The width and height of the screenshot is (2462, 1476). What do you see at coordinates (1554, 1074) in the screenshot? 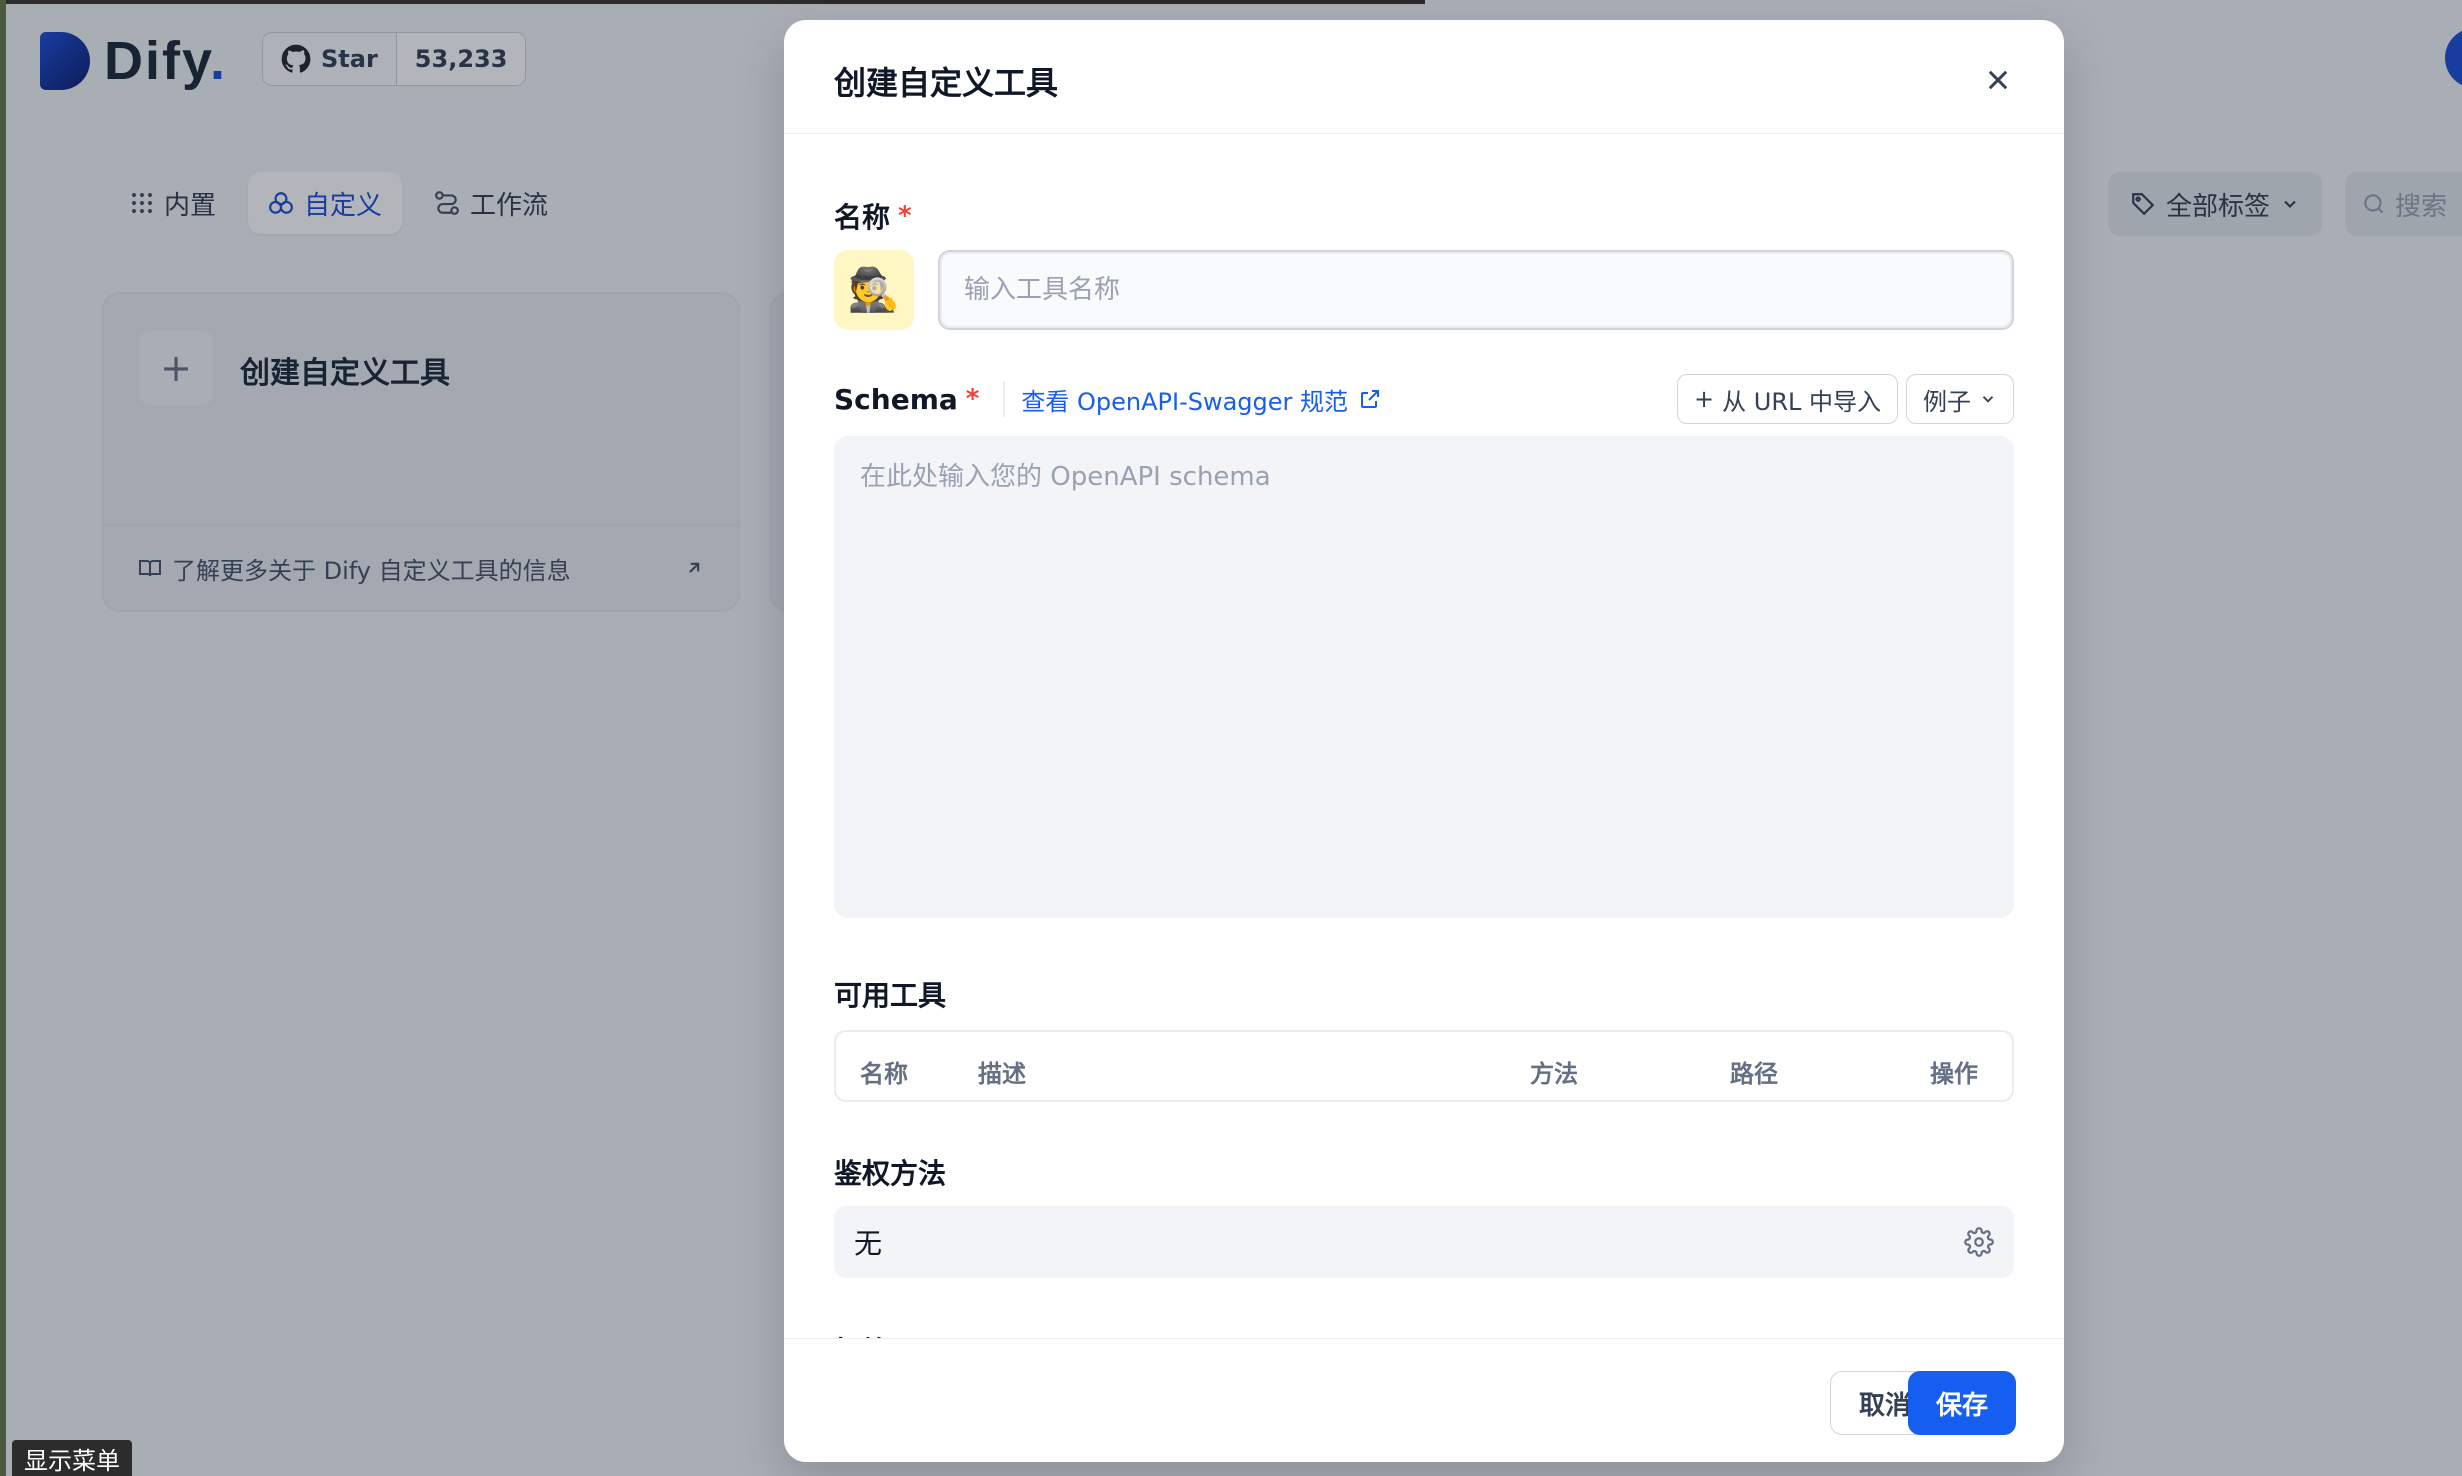
I see `table-header-method: 方法` at bounding box center [1554, 1074].